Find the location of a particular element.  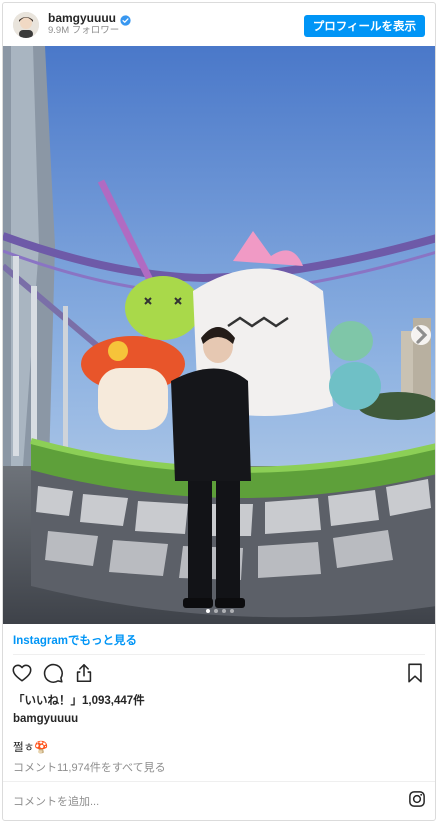

user-info: bamgyuuuu 9.9M フォロワー is located at coordinates (89, 24).